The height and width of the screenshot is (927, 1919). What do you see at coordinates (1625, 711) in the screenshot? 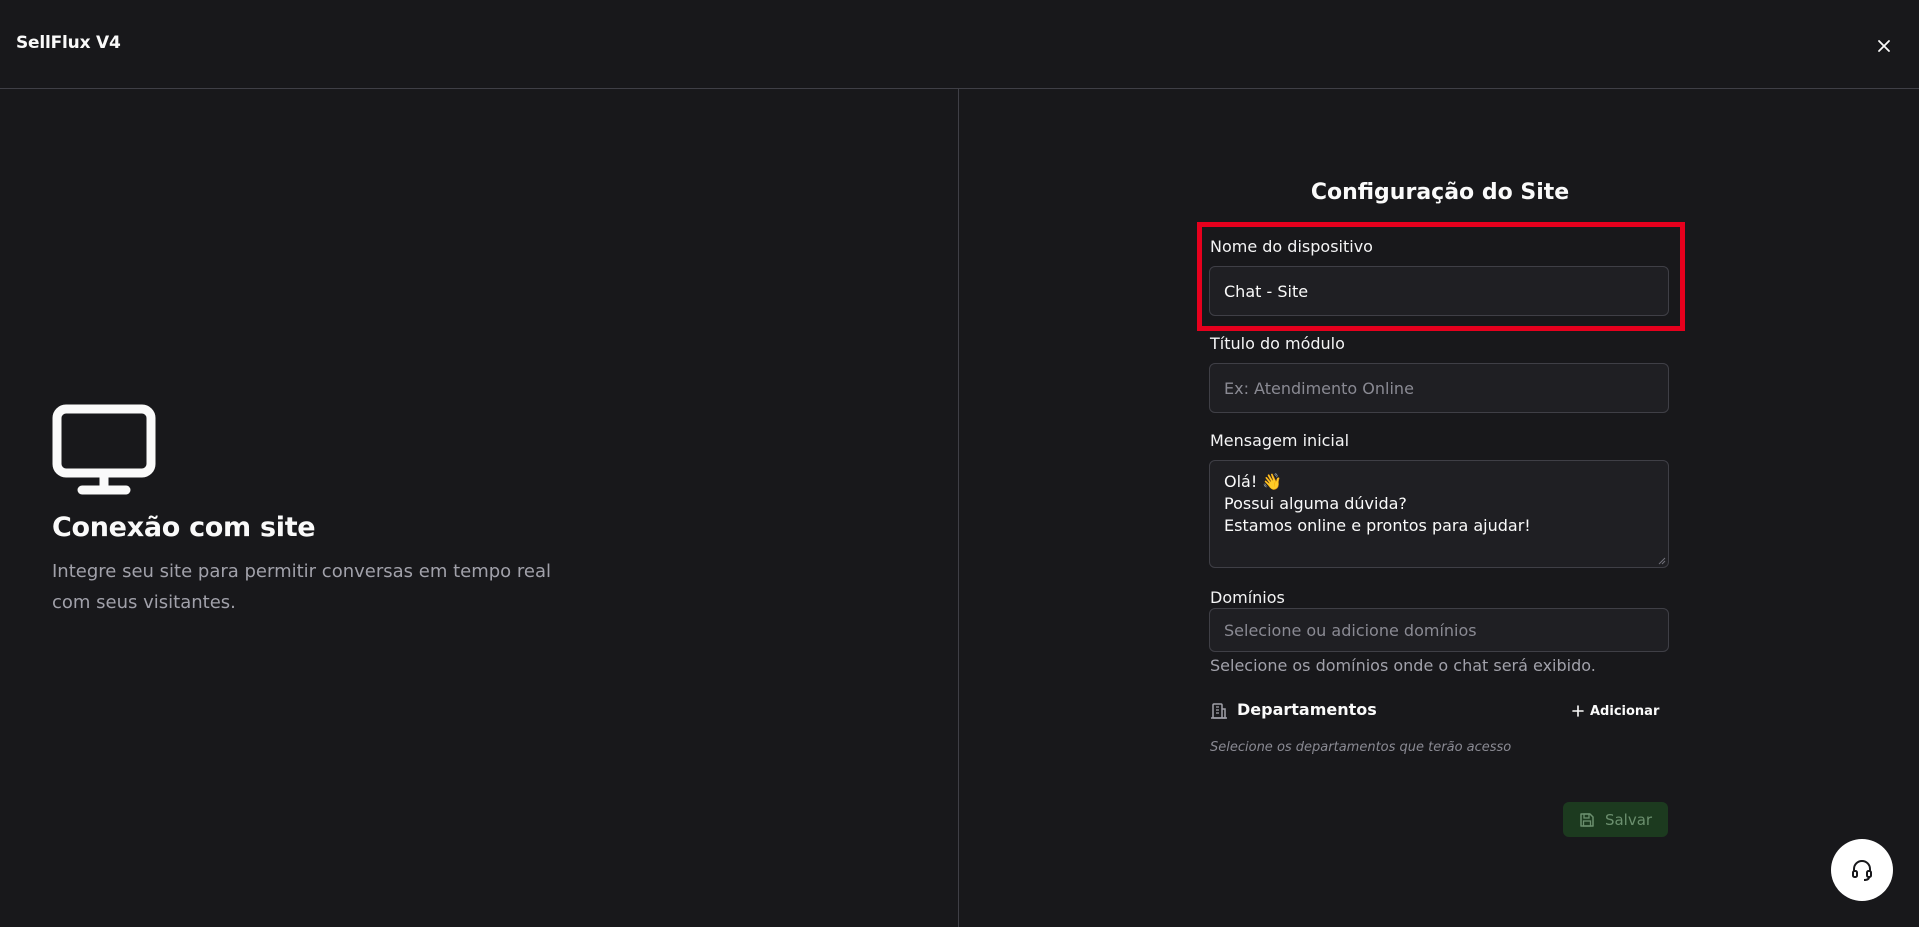
I see `add-department-label: Adicionar` at bounding box center [1625, 711].